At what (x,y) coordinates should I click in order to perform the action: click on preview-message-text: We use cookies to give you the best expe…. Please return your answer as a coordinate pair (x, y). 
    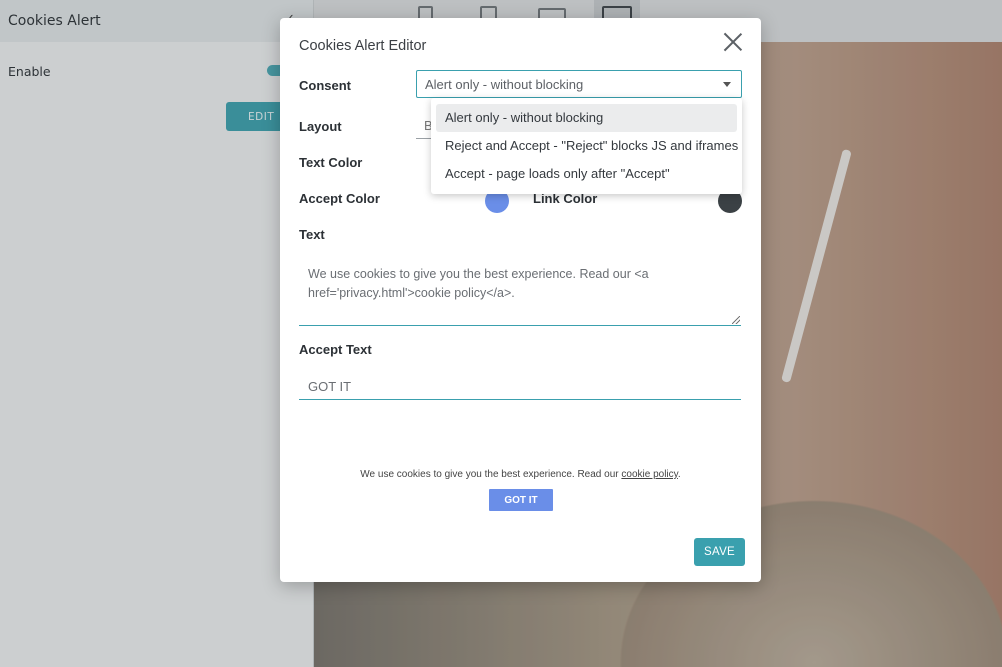
    Looking at the image, I should click on (489, 474).